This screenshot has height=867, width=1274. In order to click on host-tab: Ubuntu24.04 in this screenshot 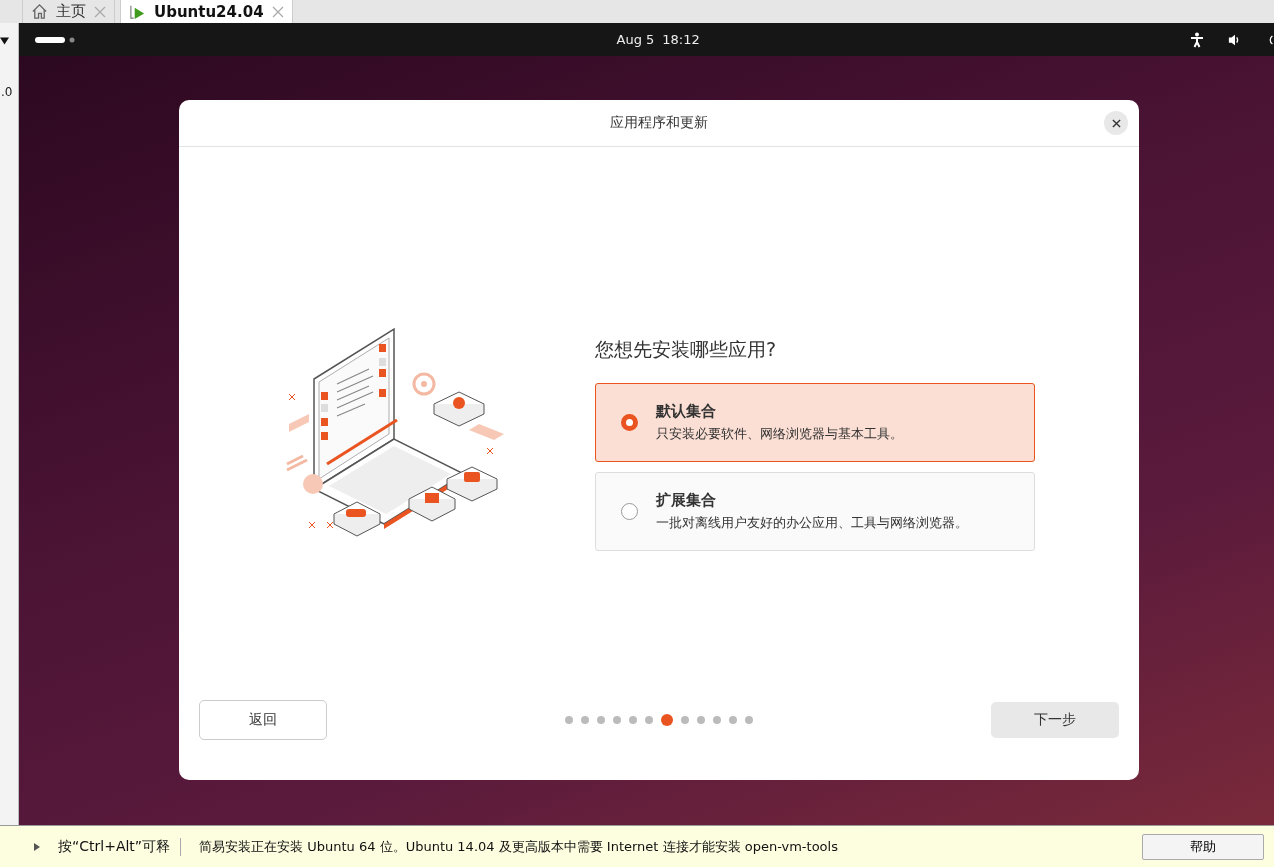, I will do `click(206, 11)`.